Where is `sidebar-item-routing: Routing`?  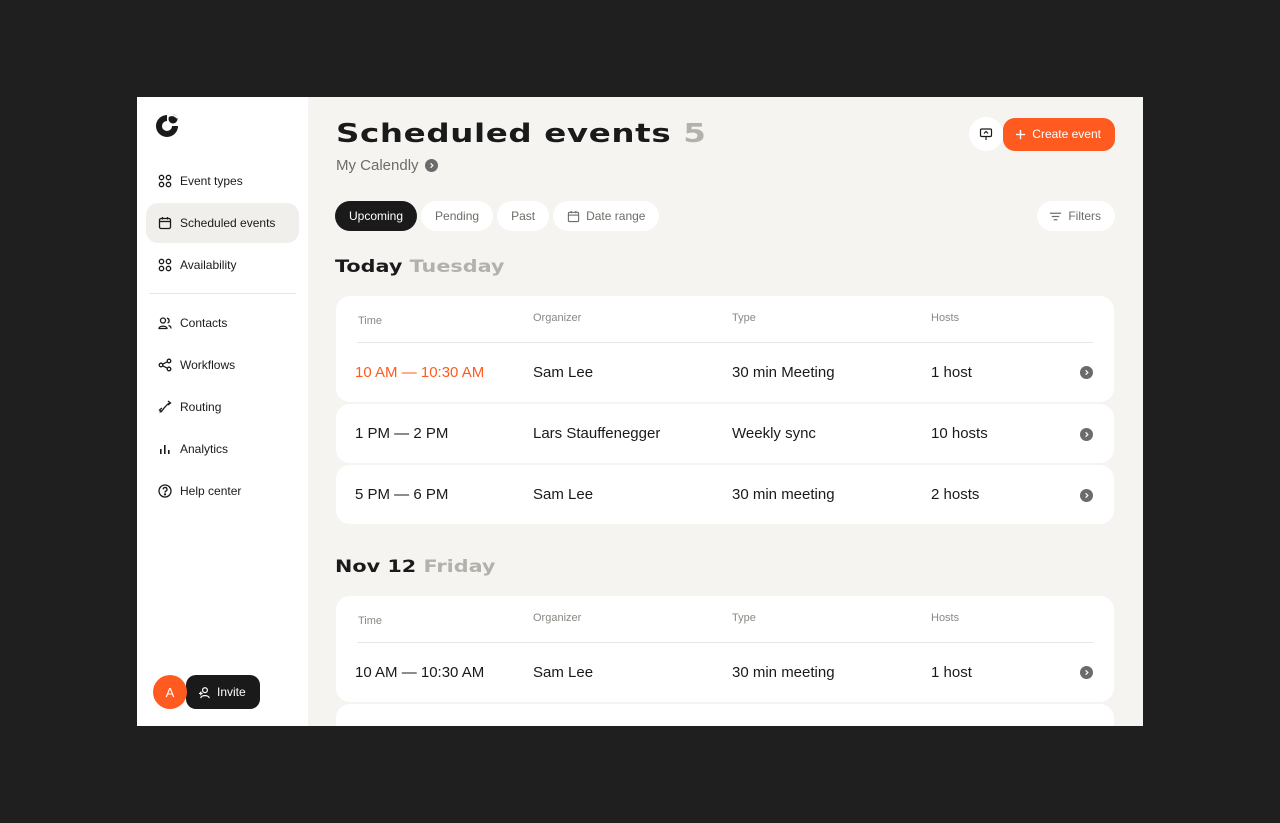 sidebar-item-routing: Routing is located at coordinates (222, 407).